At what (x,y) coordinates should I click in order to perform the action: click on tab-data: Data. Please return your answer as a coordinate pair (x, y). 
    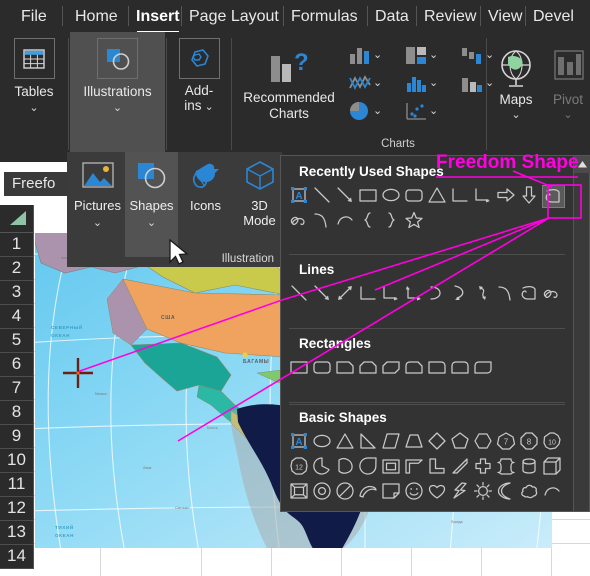
    Looking at the image, I should click on (392, 17).